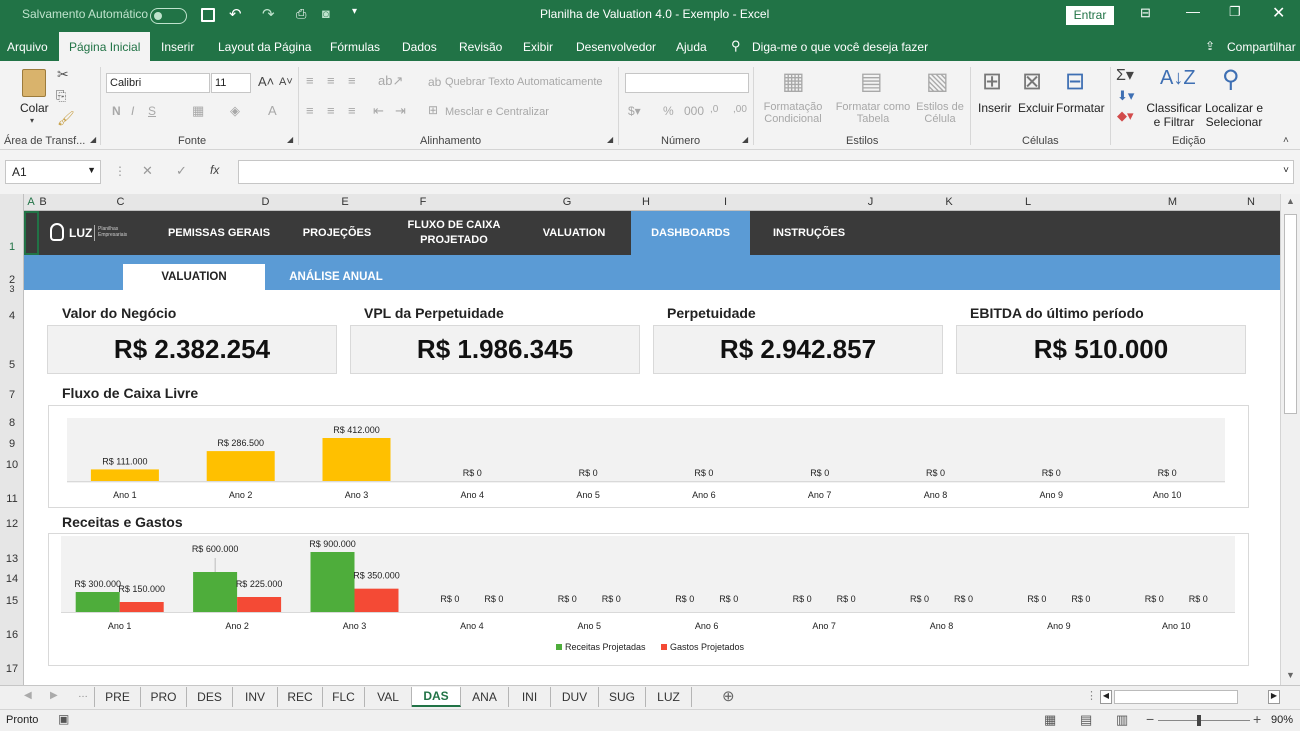 This screenshot has height=731, width=1300. Describe the element at coordinates (132, 111) in the screenshot. I see `italic-icon: I` at that location.